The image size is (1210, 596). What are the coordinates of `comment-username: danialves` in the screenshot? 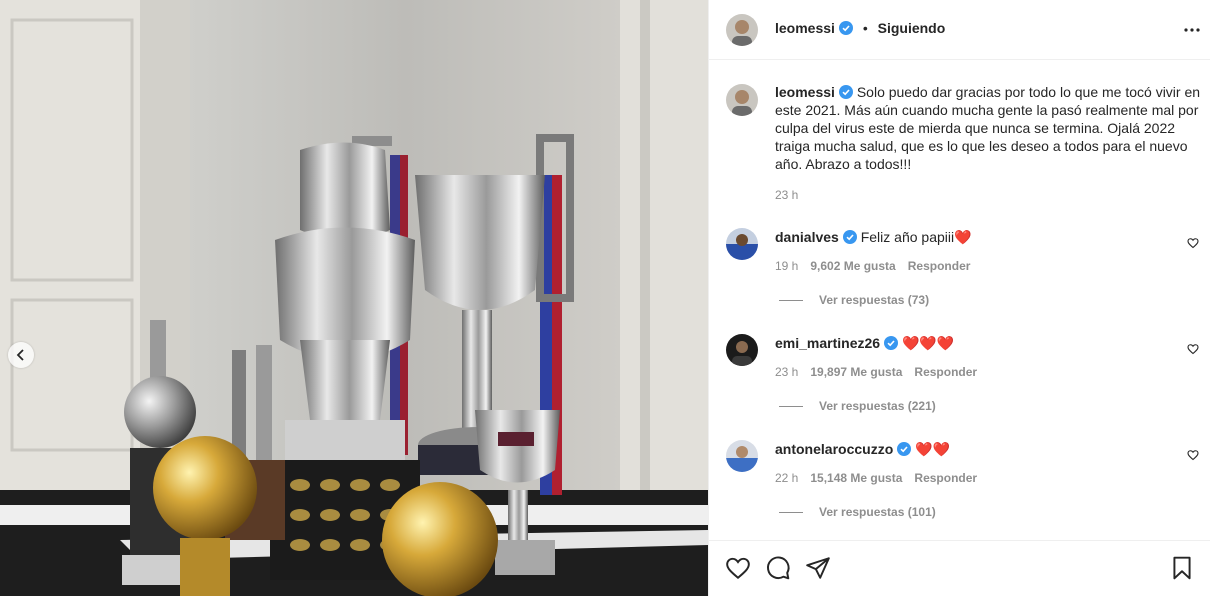 It's located at (807, 237).